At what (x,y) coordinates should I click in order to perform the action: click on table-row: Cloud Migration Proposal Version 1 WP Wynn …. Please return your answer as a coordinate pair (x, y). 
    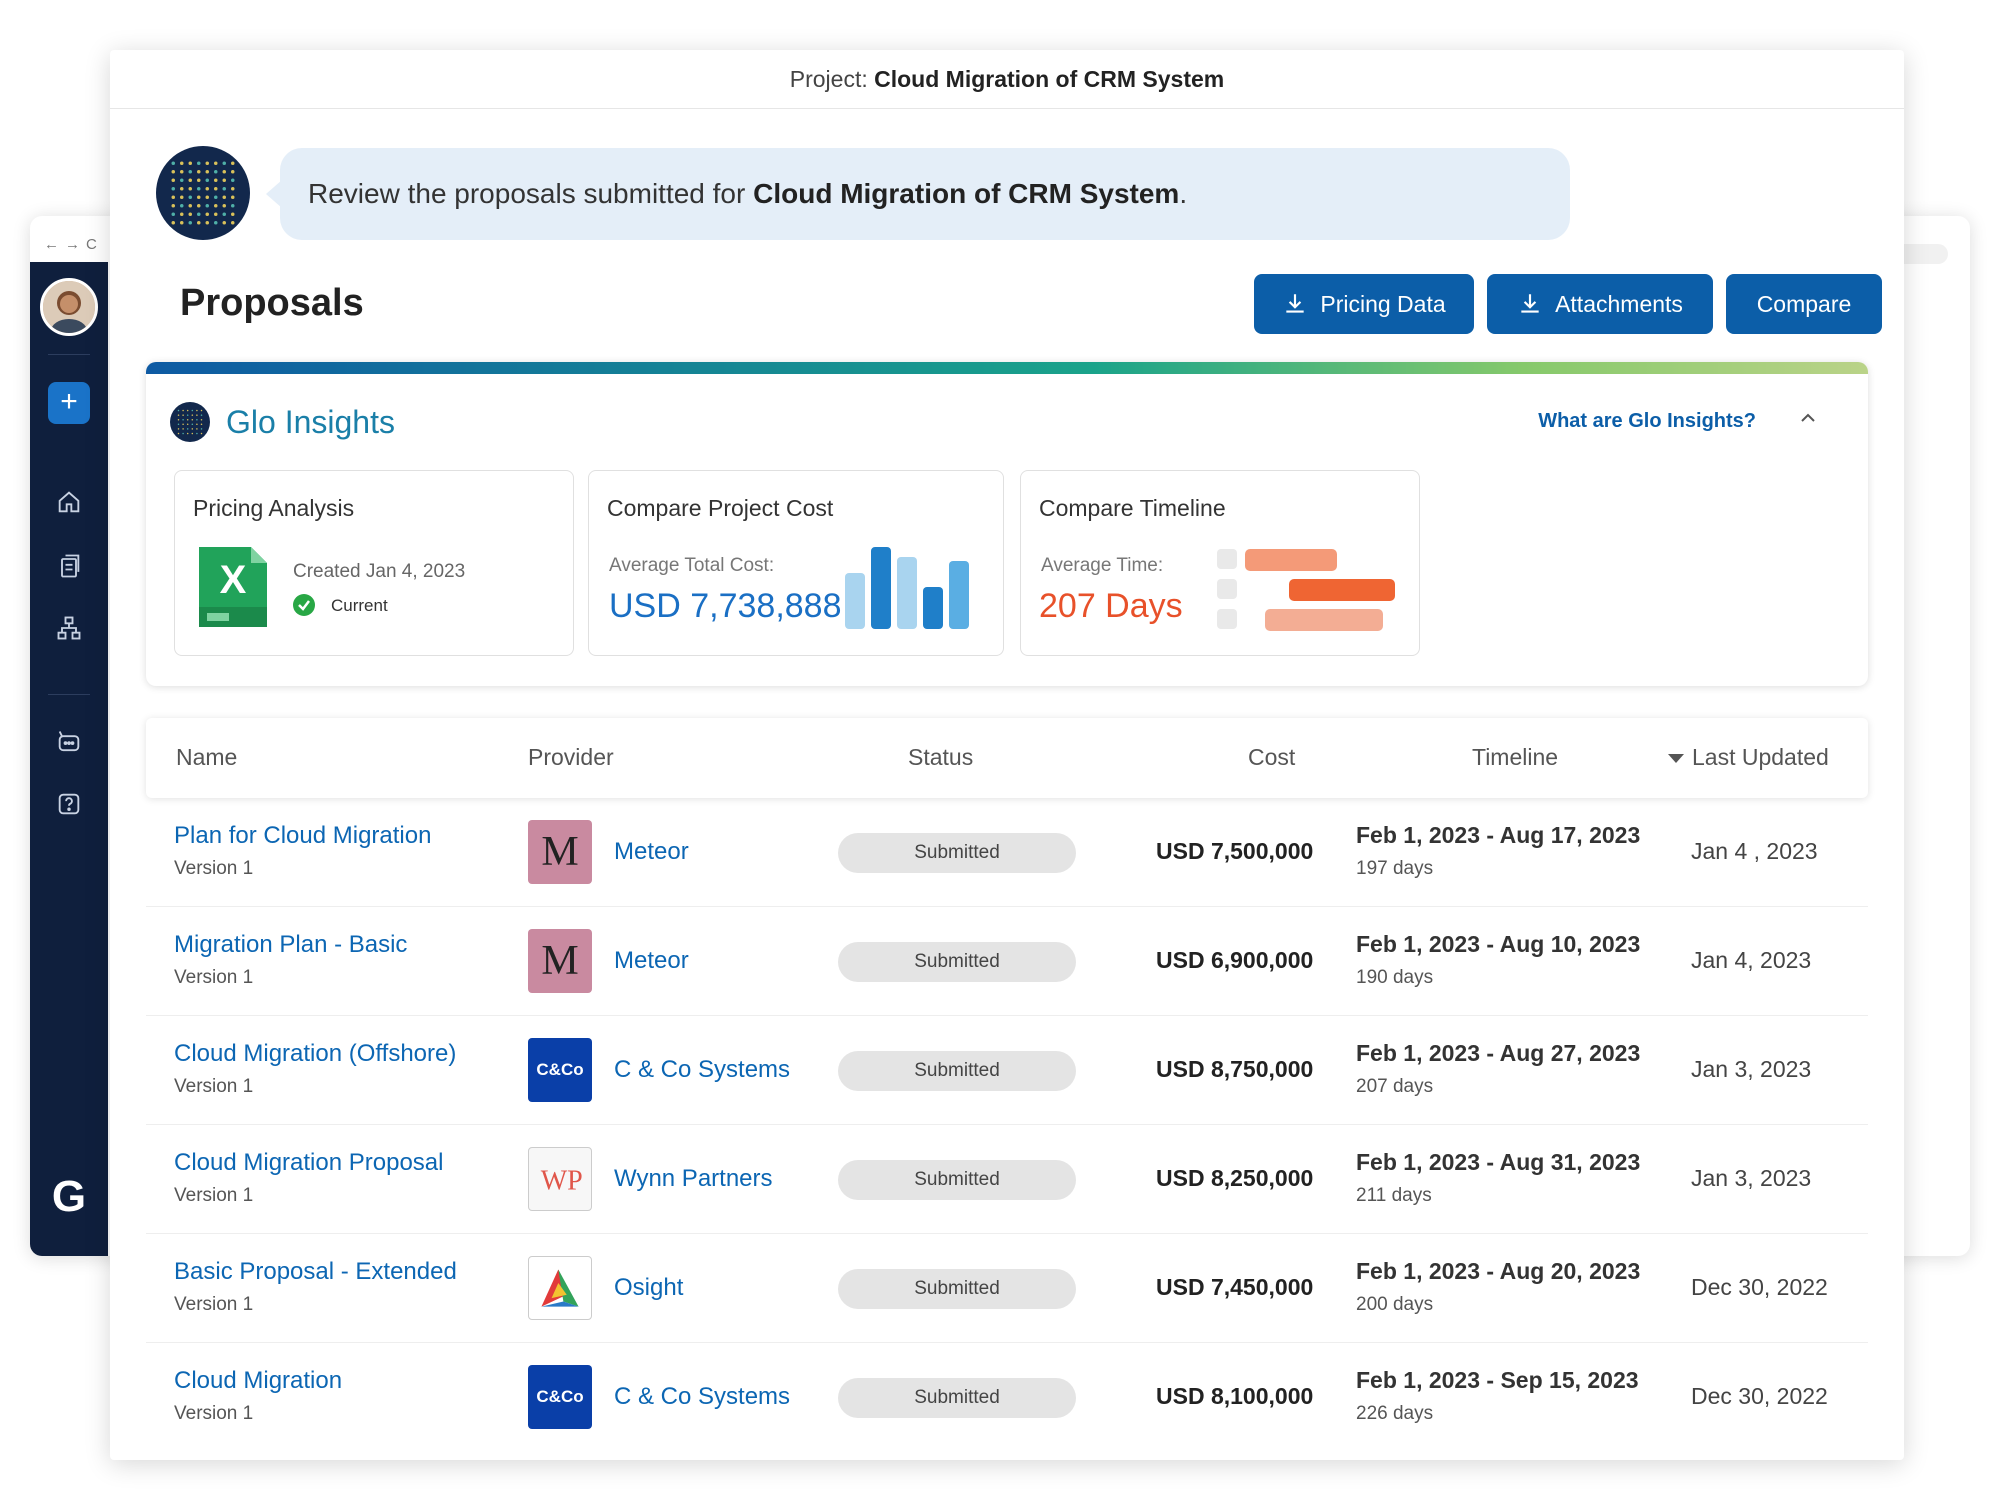
    Looking at the image, I should click on (1007, 1179).